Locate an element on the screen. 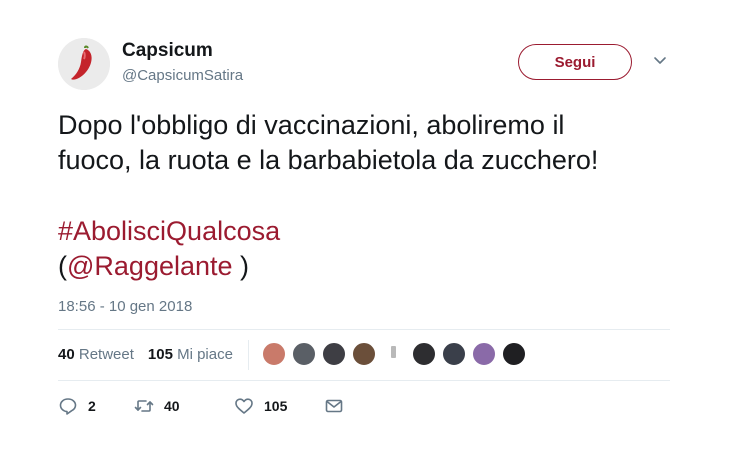 Image resolution: width=738 pixels, height=462 pixels. likes-stat: 105 Mi piace is located at coordinates (190, 354).